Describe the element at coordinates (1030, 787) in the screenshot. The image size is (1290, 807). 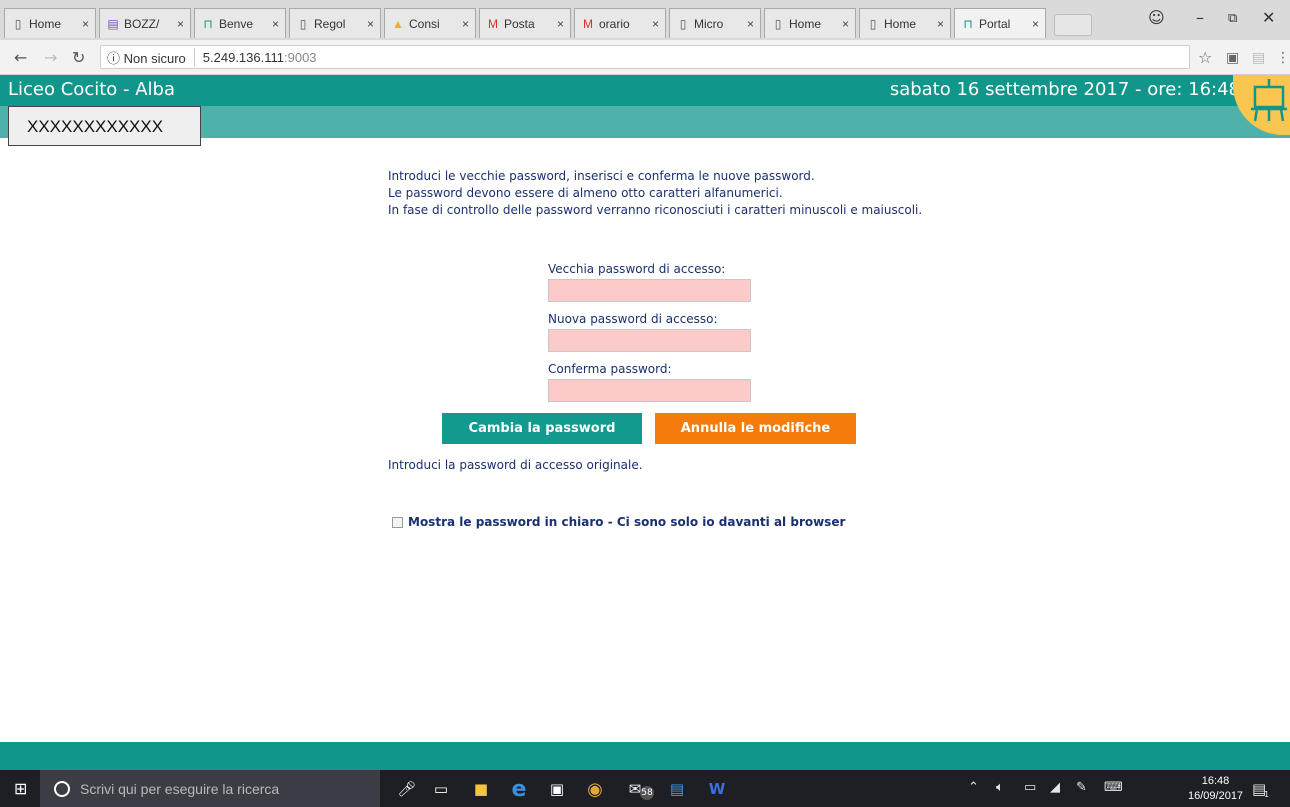
I see `battery-icon: ▭` at that location.